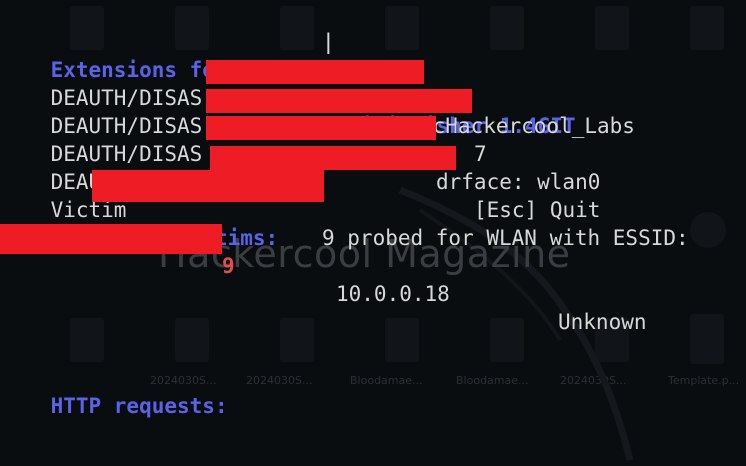 The width and height of the screenshot is (746, 466). What do you see at coordinates (114, 391) in the screenshot?
I see `http-header-line: HTTP requests:` at bounding box center [114, 391].